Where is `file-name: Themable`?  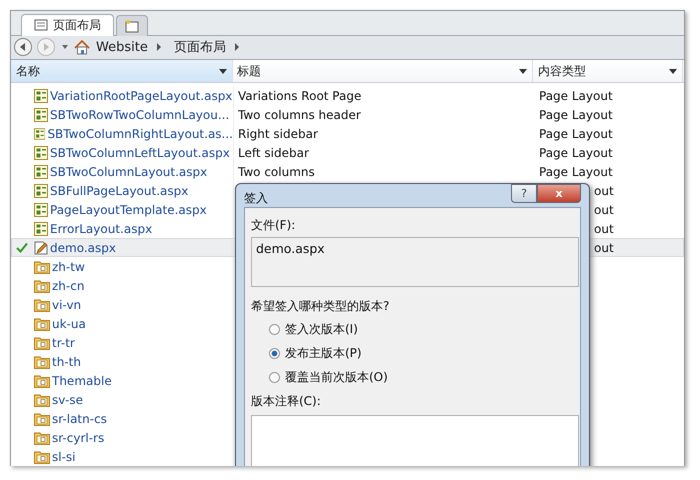
file-name: Themable is located at coordinates (82, 381).